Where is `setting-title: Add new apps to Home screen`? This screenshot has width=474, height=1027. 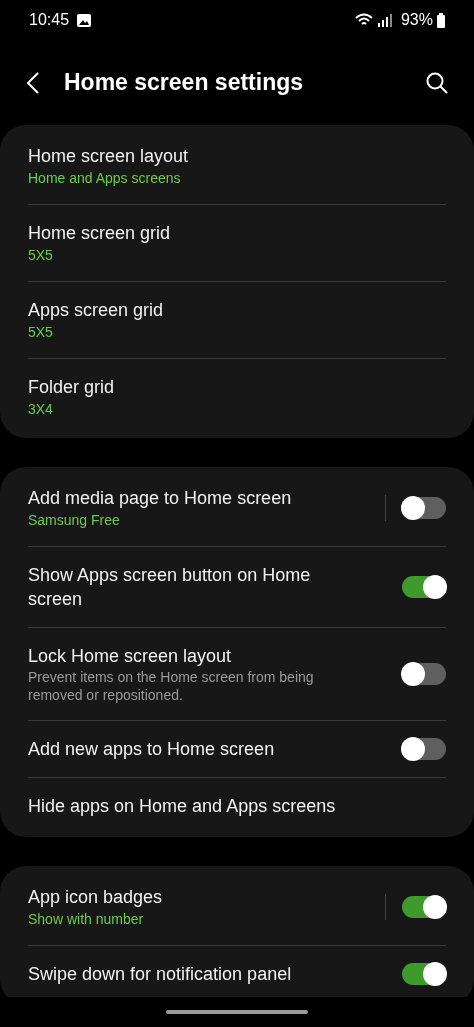 setting-title: Add new apps to Home screen is located at coordinates (198, 749).